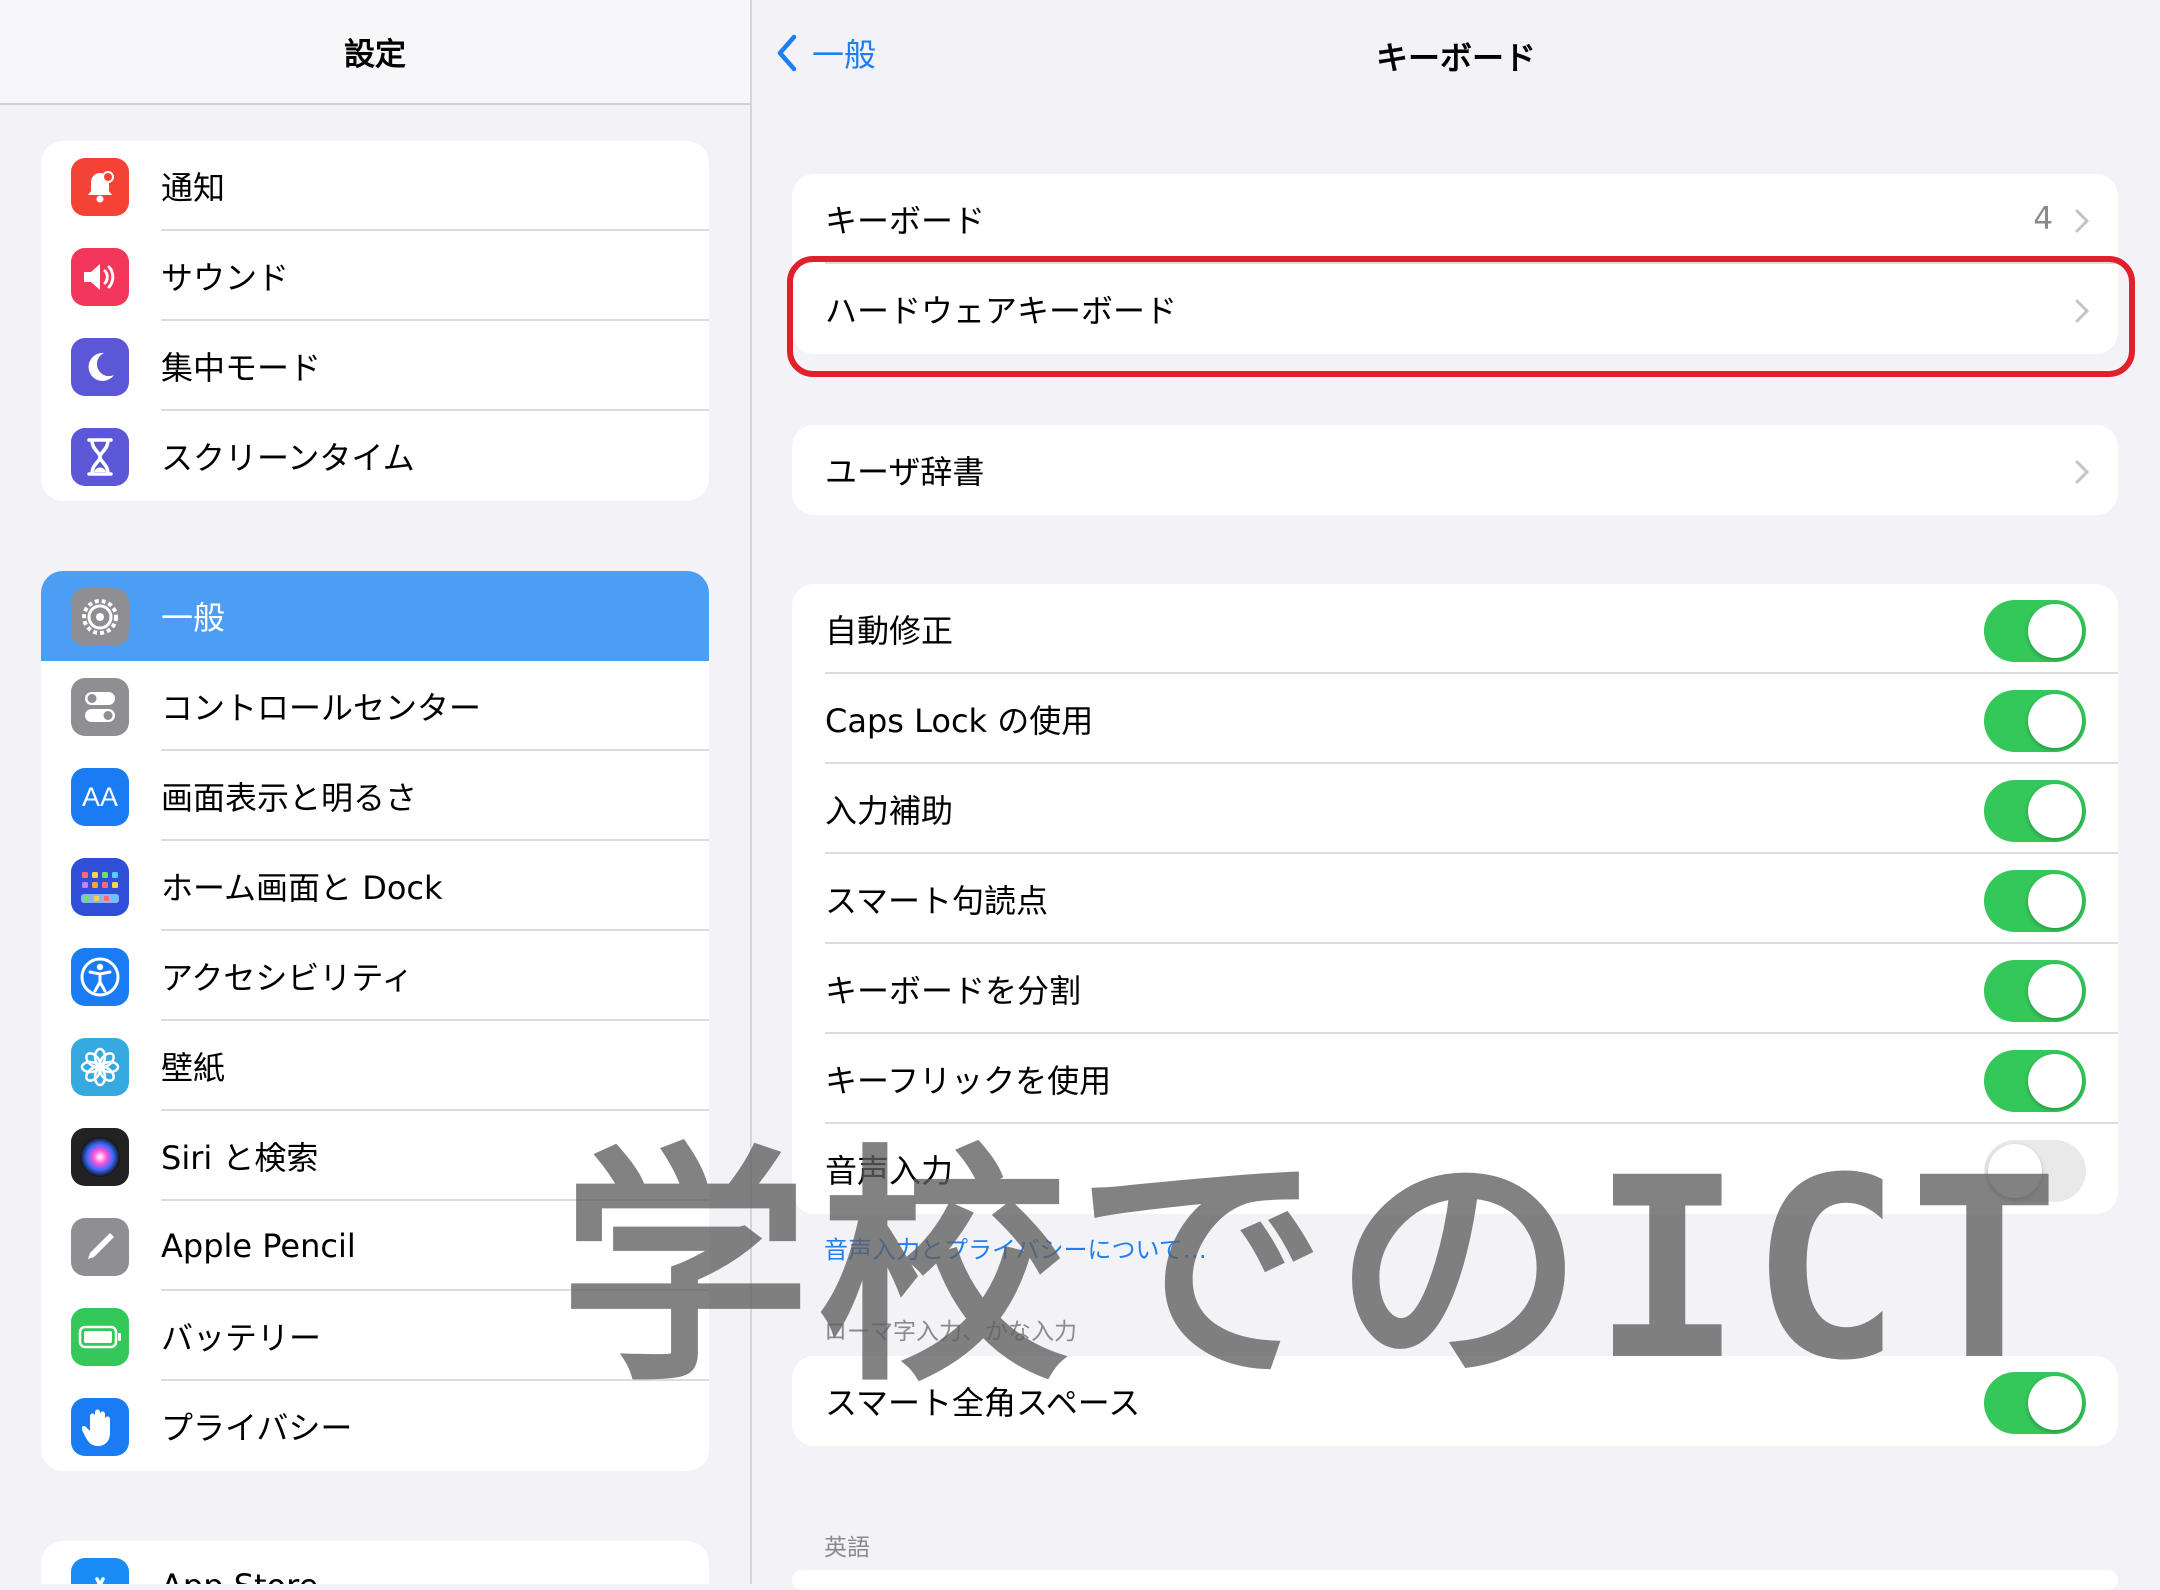 The height and width of the screenshot is (1590, 2160). What do you see at coordinates (100, 617) in the screenshot?
I see `gear-icon` at bounding box center [100, 617].